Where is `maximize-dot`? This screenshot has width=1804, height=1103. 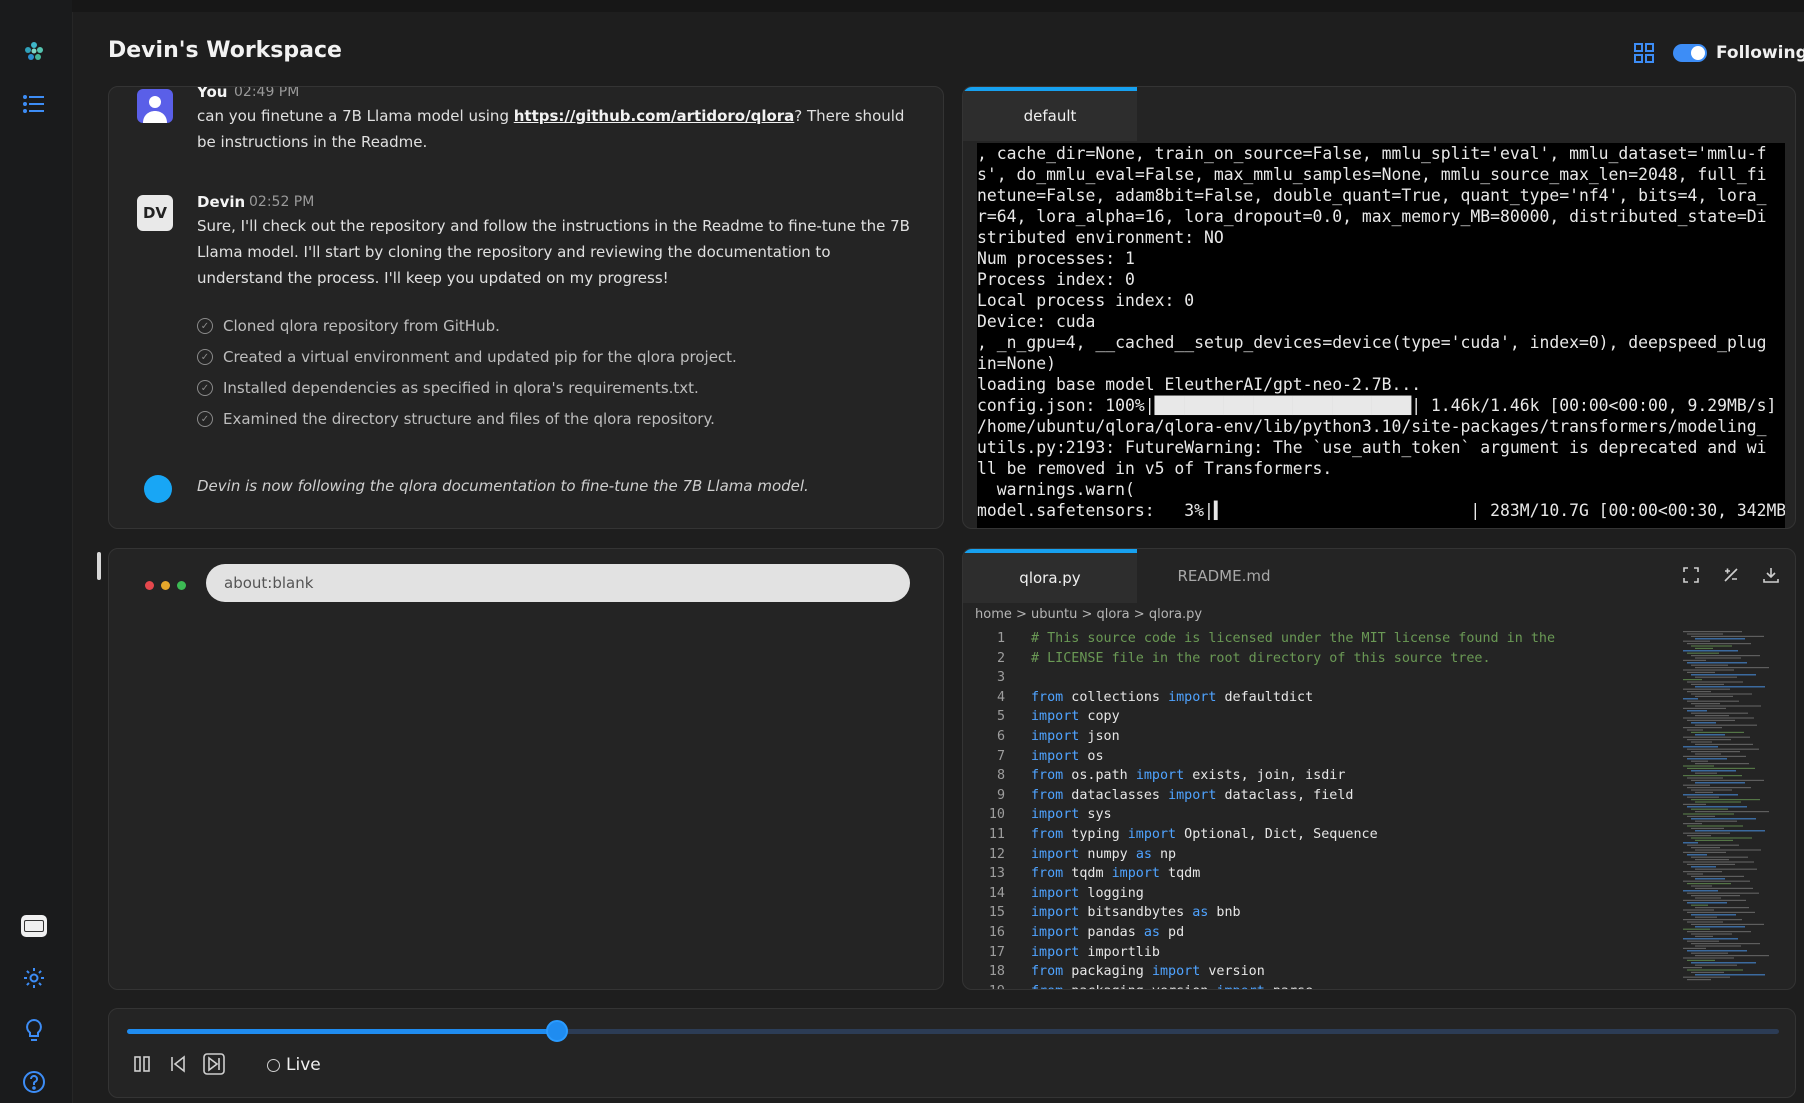
maximize-dot is located at coordinates (181, 585).